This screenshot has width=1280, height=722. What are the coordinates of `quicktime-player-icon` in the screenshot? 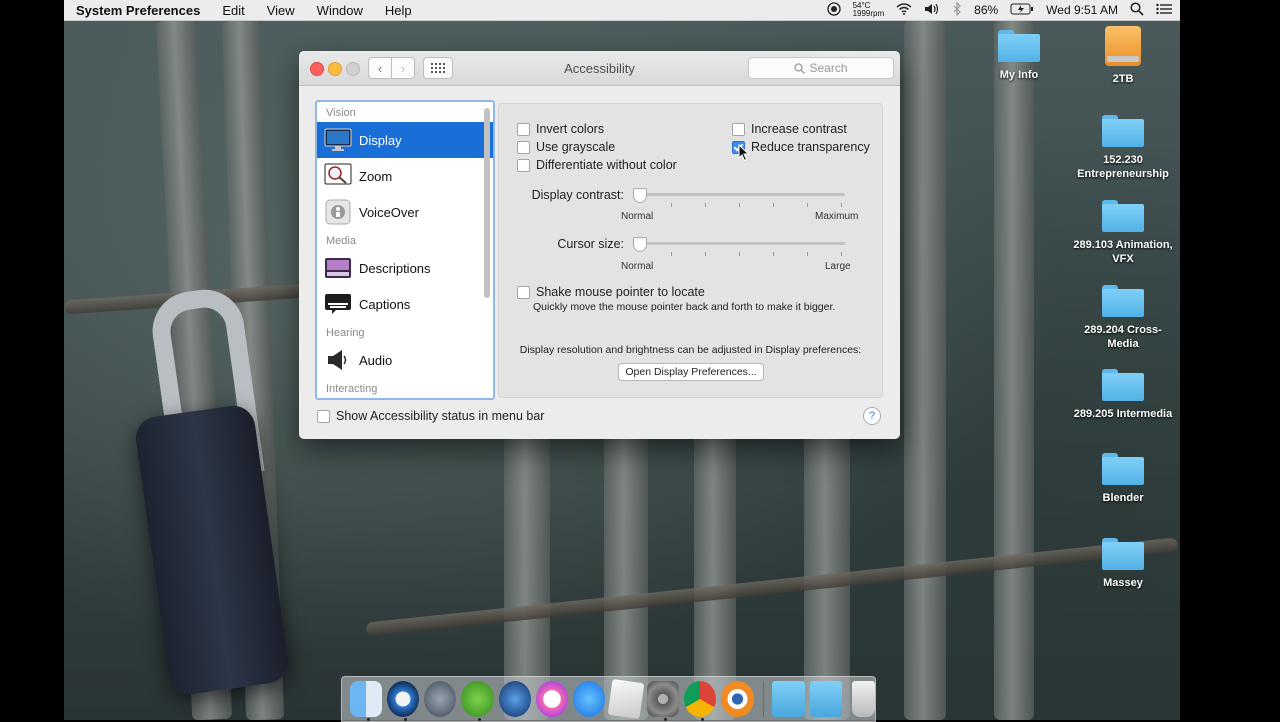 It's located at (514, 699).